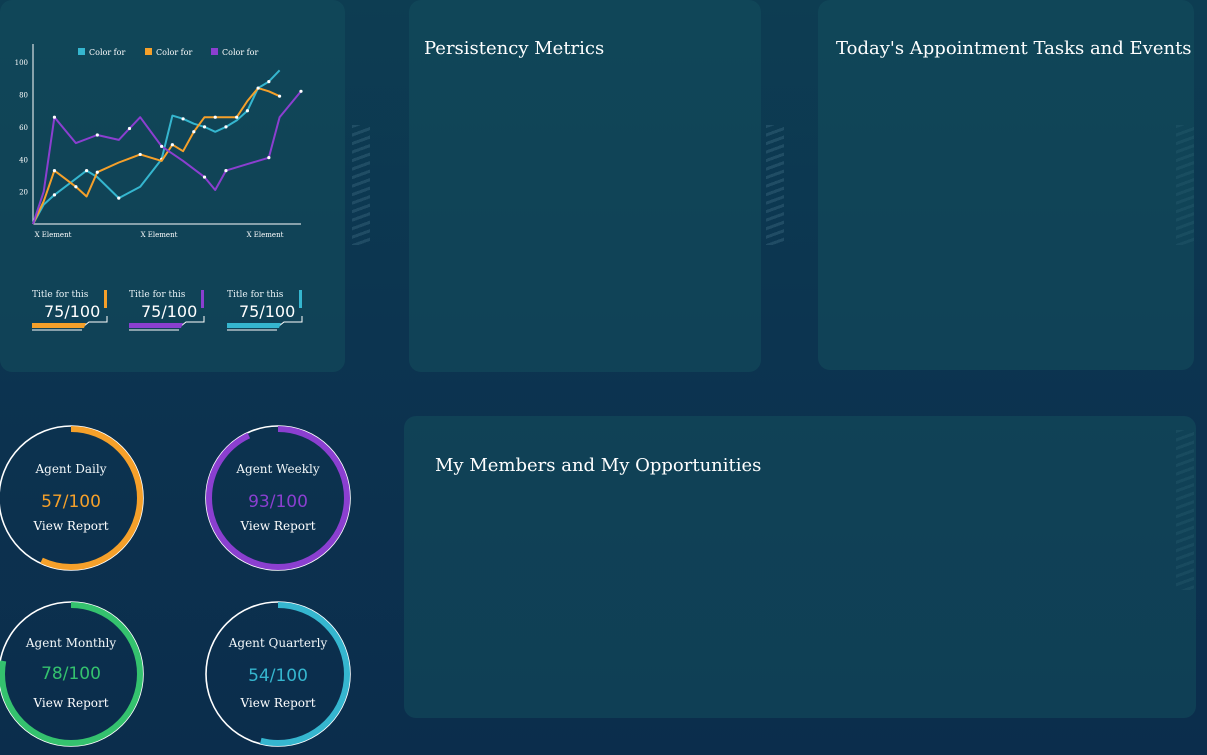 The width and height of the screenshot is (1207, 755). Describe the element at coordinates (598, 465) in the screenshot. I see `members-title: My Members and My Opportunities` at that location.